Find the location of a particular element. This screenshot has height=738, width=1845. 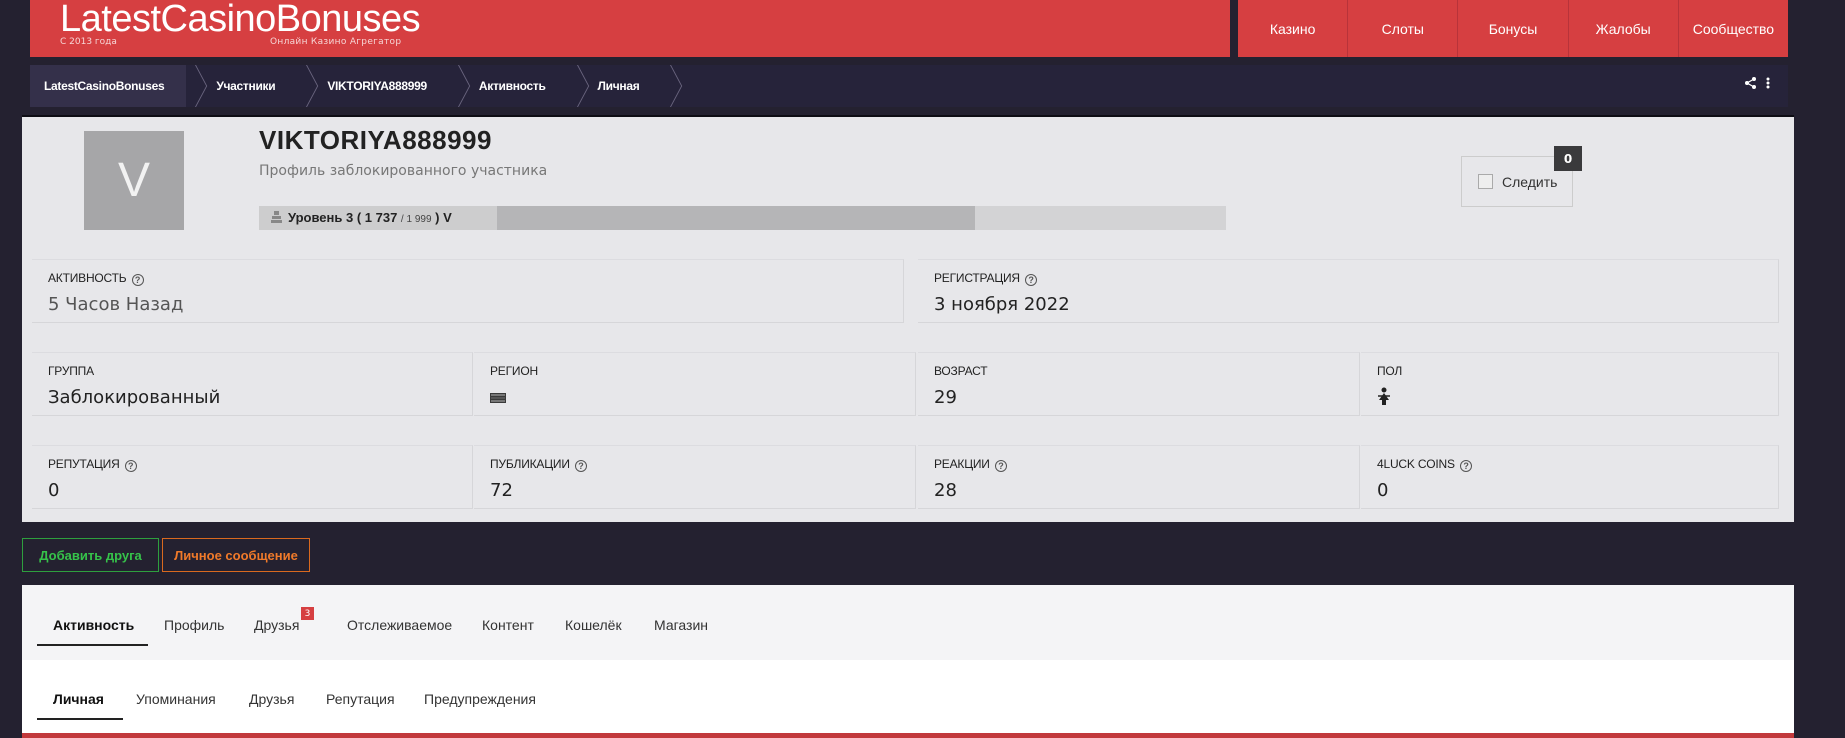

subtab-active-underline is located at coordinates (80, 719).